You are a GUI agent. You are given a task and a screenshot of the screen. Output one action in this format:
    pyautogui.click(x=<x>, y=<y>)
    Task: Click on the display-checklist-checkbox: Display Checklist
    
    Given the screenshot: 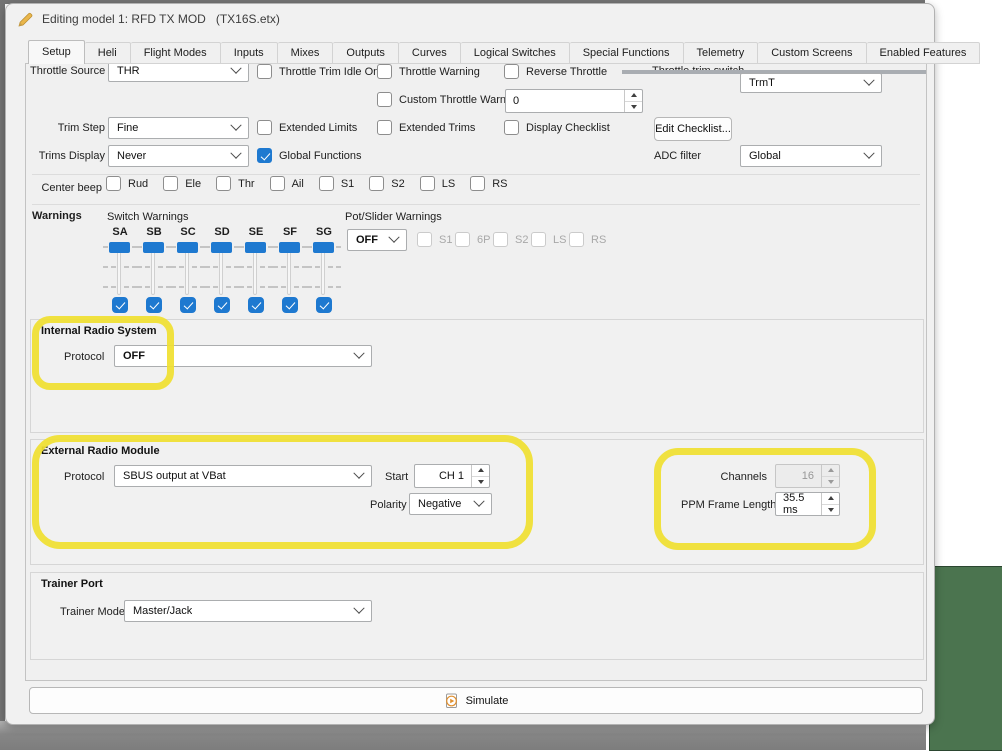 What is the action you would take?
    pyautogui.click(x=557, y=127)
    